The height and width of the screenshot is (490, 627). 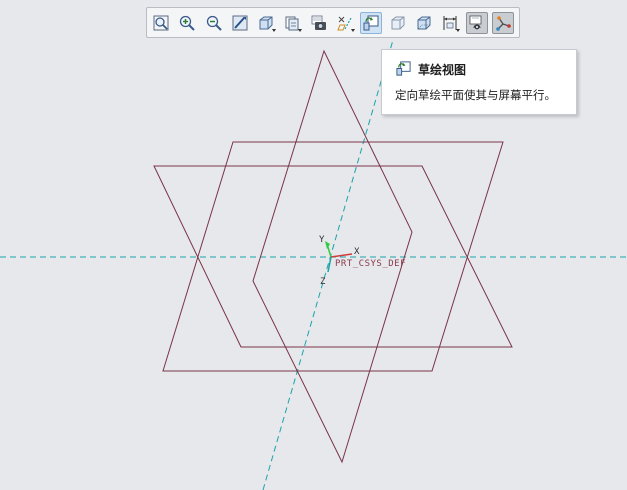 I want to click on refit-button, so click(x=161, y=23).